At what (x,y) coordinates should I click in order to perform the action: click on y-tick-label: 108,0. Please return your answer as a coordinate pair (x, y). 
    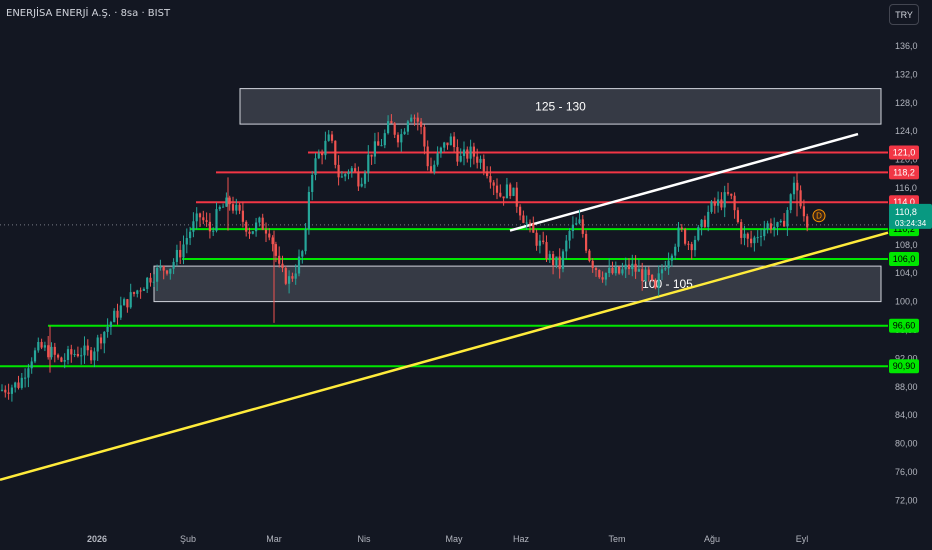
    Looking at the image, I should click on (906, 245).